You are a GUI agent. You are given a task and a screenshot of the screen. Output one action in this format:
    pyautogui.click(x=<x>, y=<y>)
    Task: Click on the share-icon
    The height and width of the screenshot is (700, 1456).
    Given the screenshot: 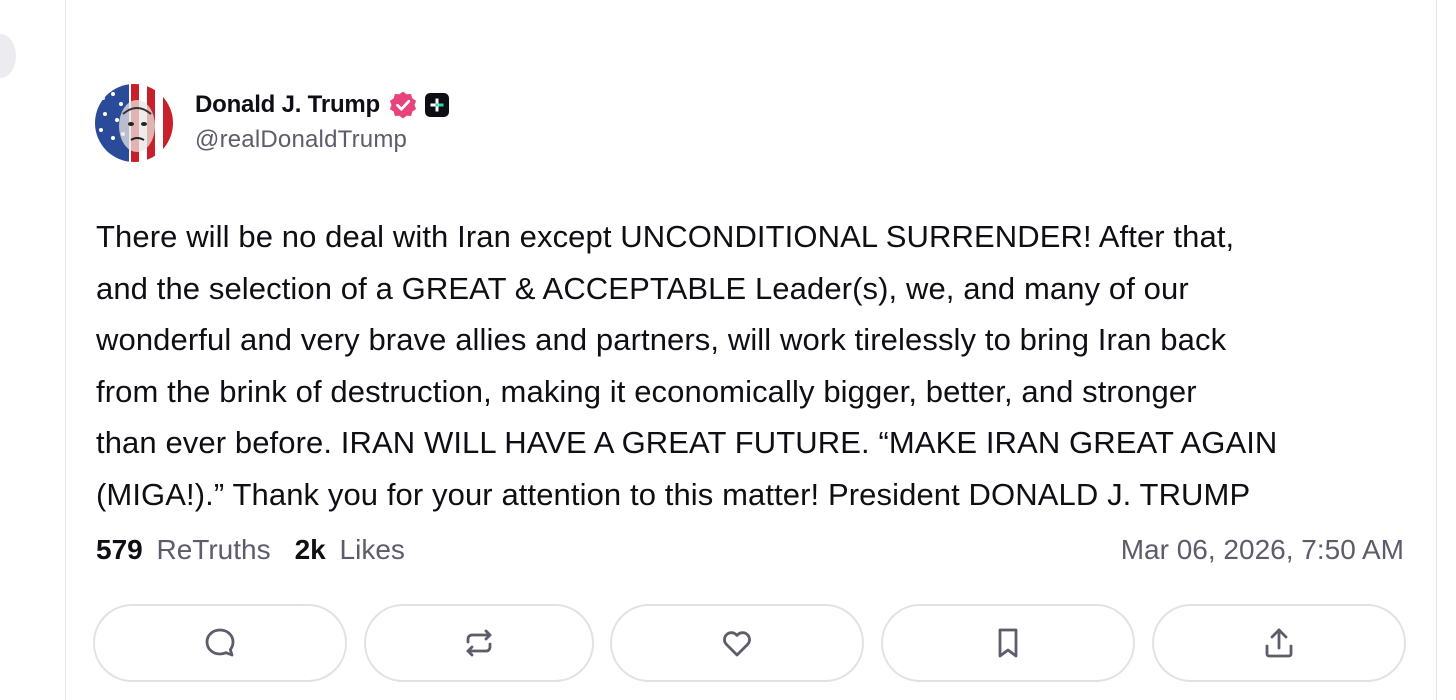 What is the action you would take?
    pyautogui.click(x=1279, y=643)
    